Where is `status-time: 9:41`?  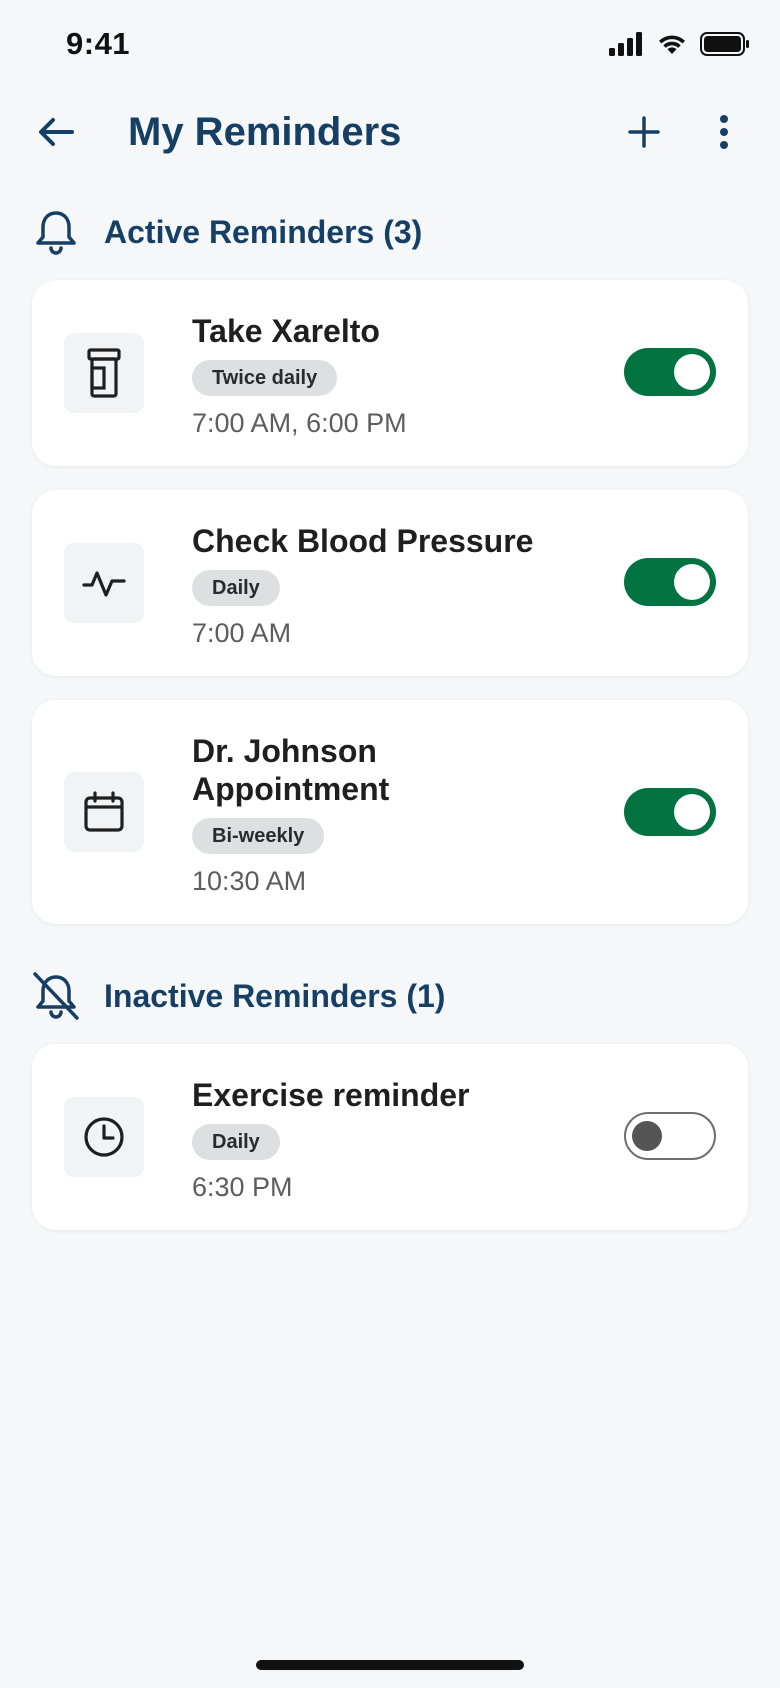 status-time: 9:41 is located at coordinates (98, 43).